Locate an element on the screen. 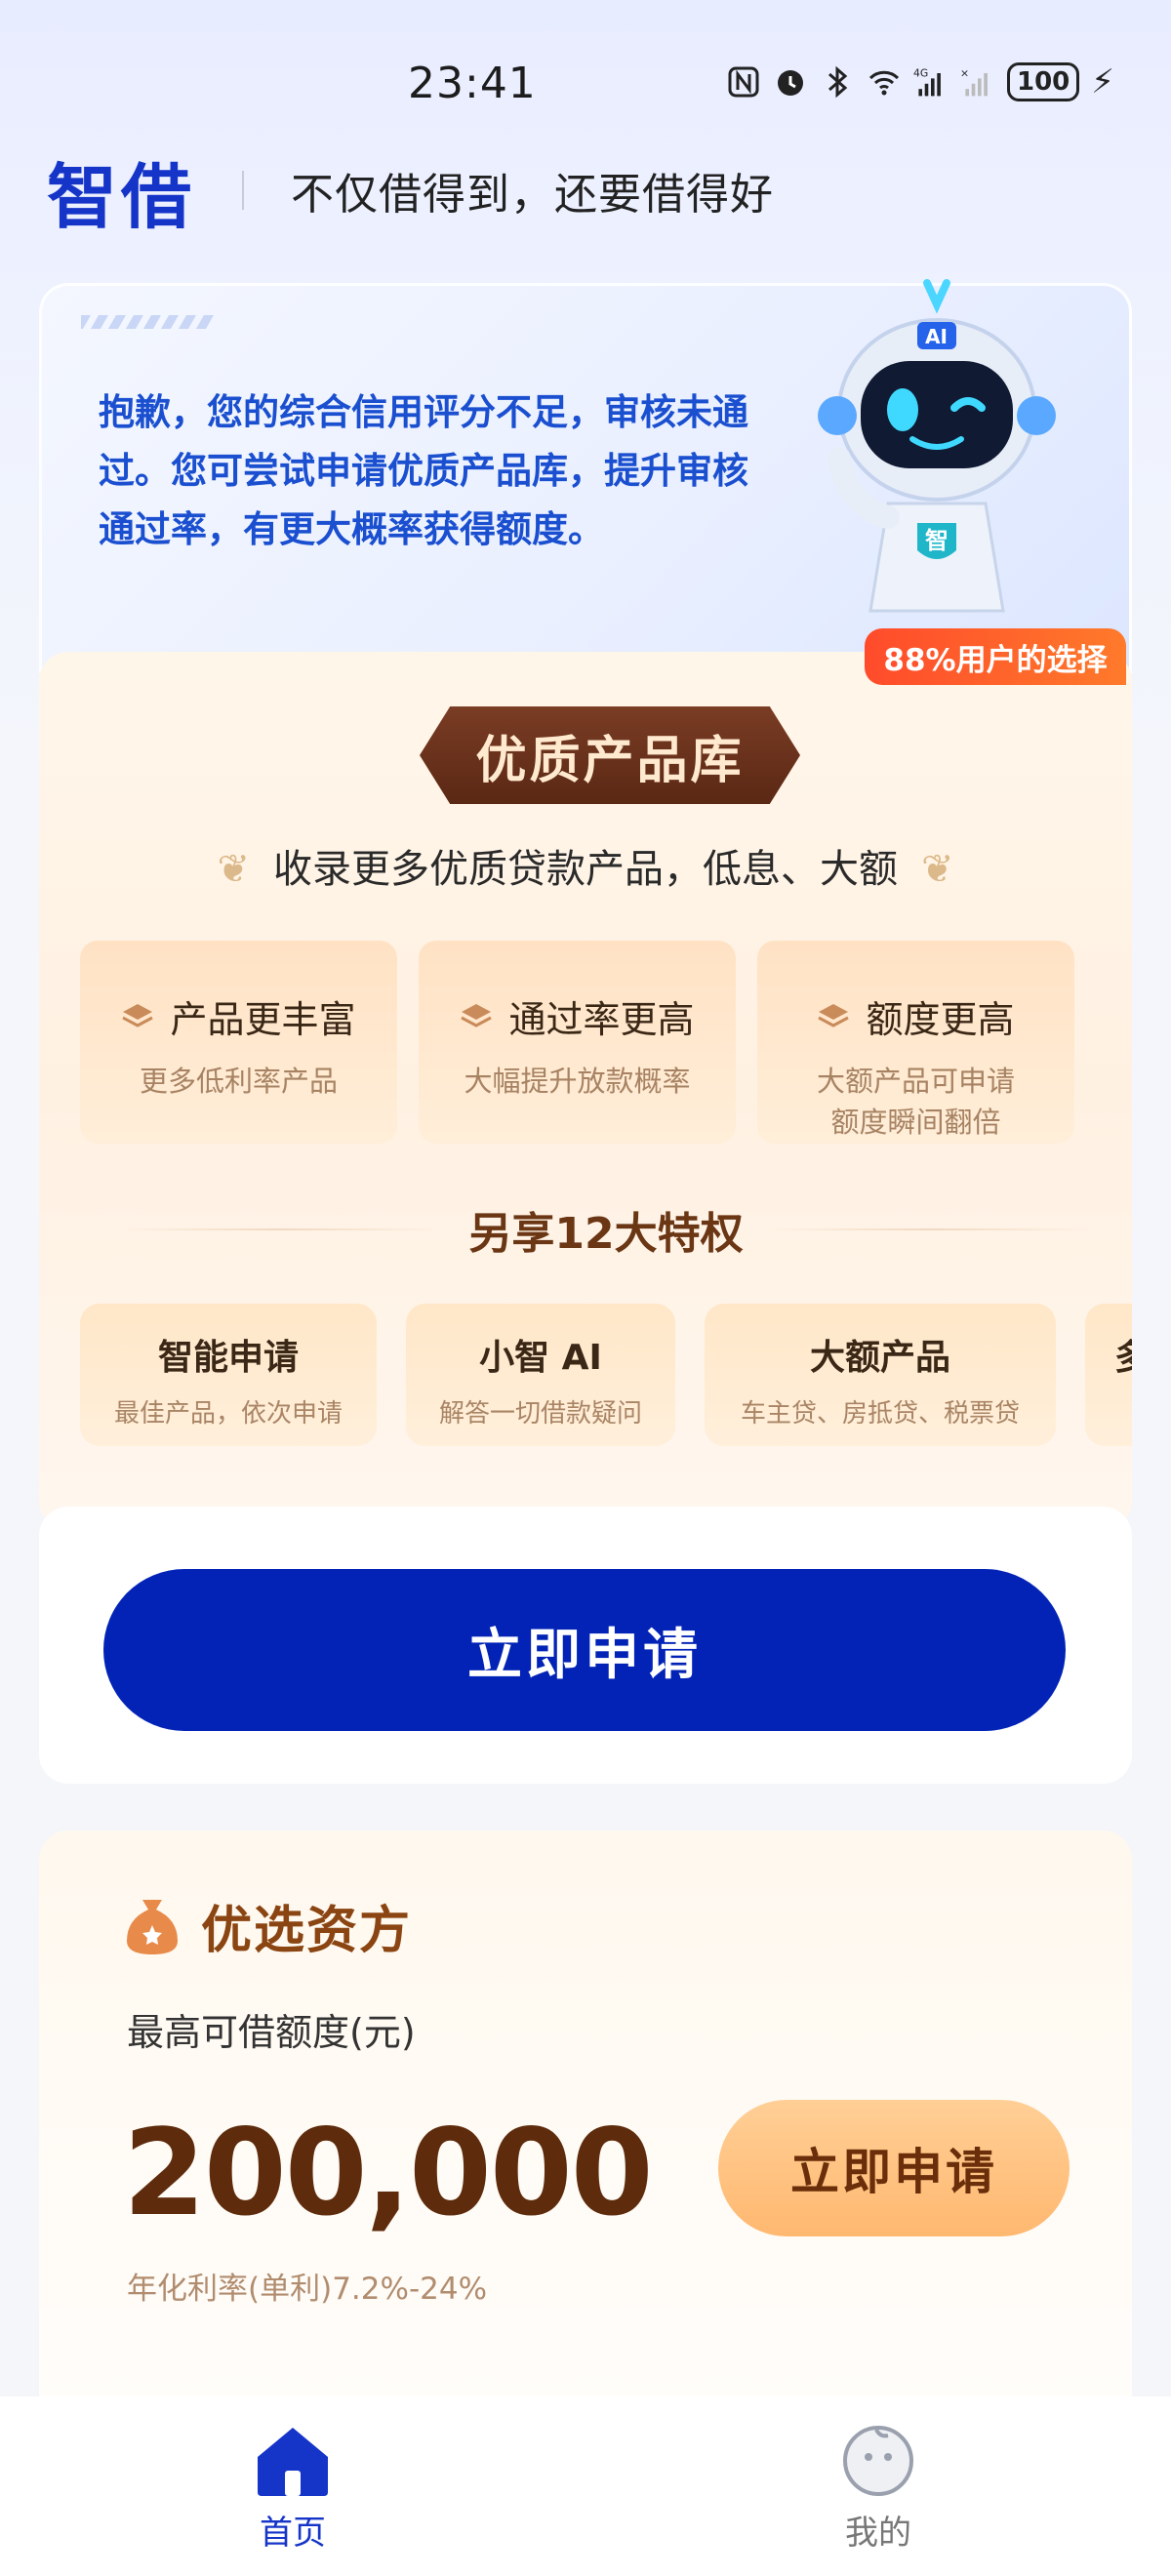  ai-robot-mascot-icon: AI 智 is located at coordinates (937, 446).